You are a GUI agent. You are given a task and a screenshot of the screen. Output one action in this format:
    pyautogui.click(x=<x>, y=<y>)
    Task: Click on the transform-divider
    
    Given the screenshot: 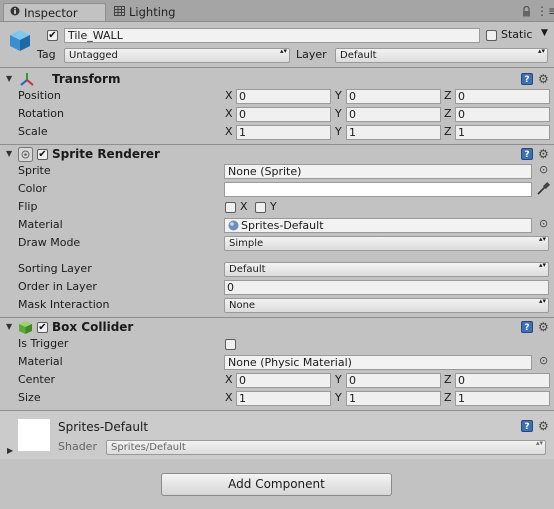 What is the action you would take?
    pyautogui.click(x=277, y=144)
    